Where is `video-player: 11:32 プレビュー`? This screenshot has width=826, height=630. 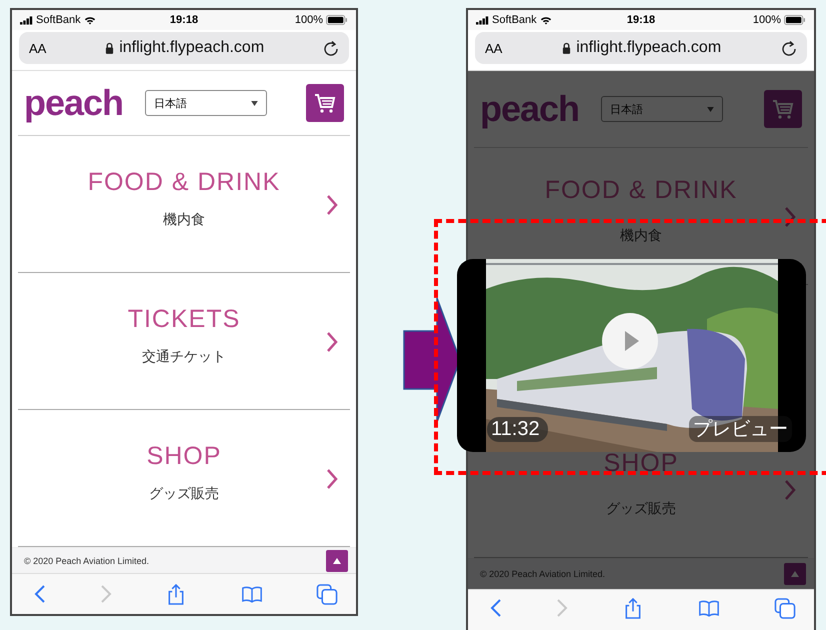
video-player: 11:32 プレビュー is located at coordinates (631, 355).